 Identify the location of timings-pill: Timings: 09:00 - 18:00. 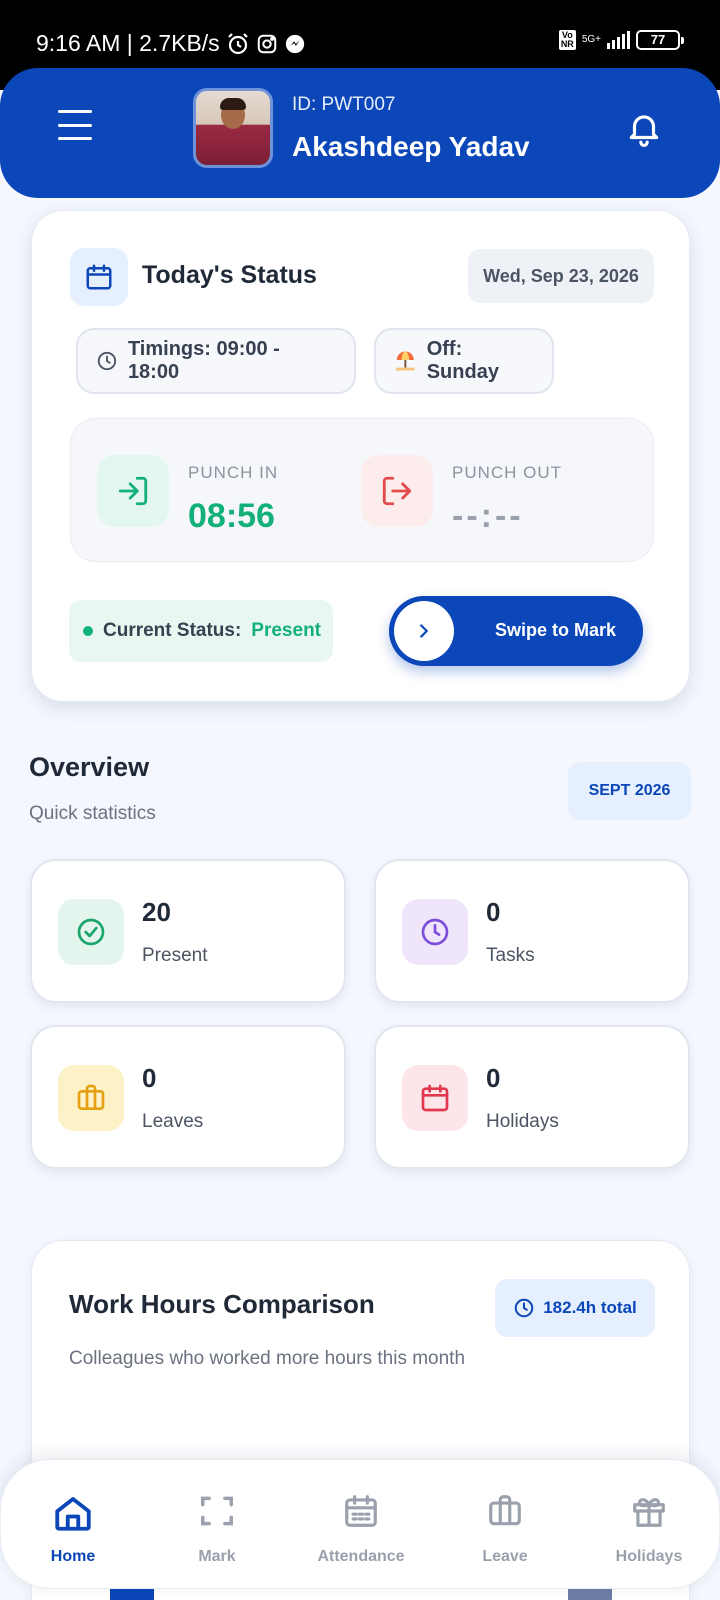
(216, 361).